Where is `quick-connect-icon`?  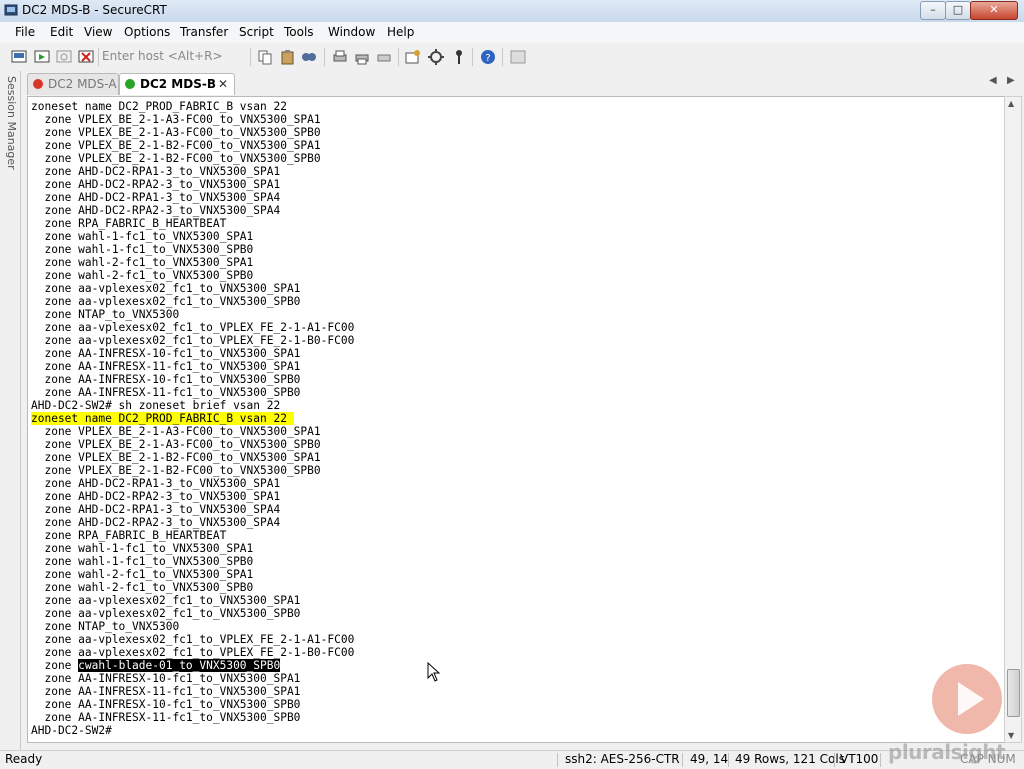 quick-connect-icon is located at coordinates (42, 57).